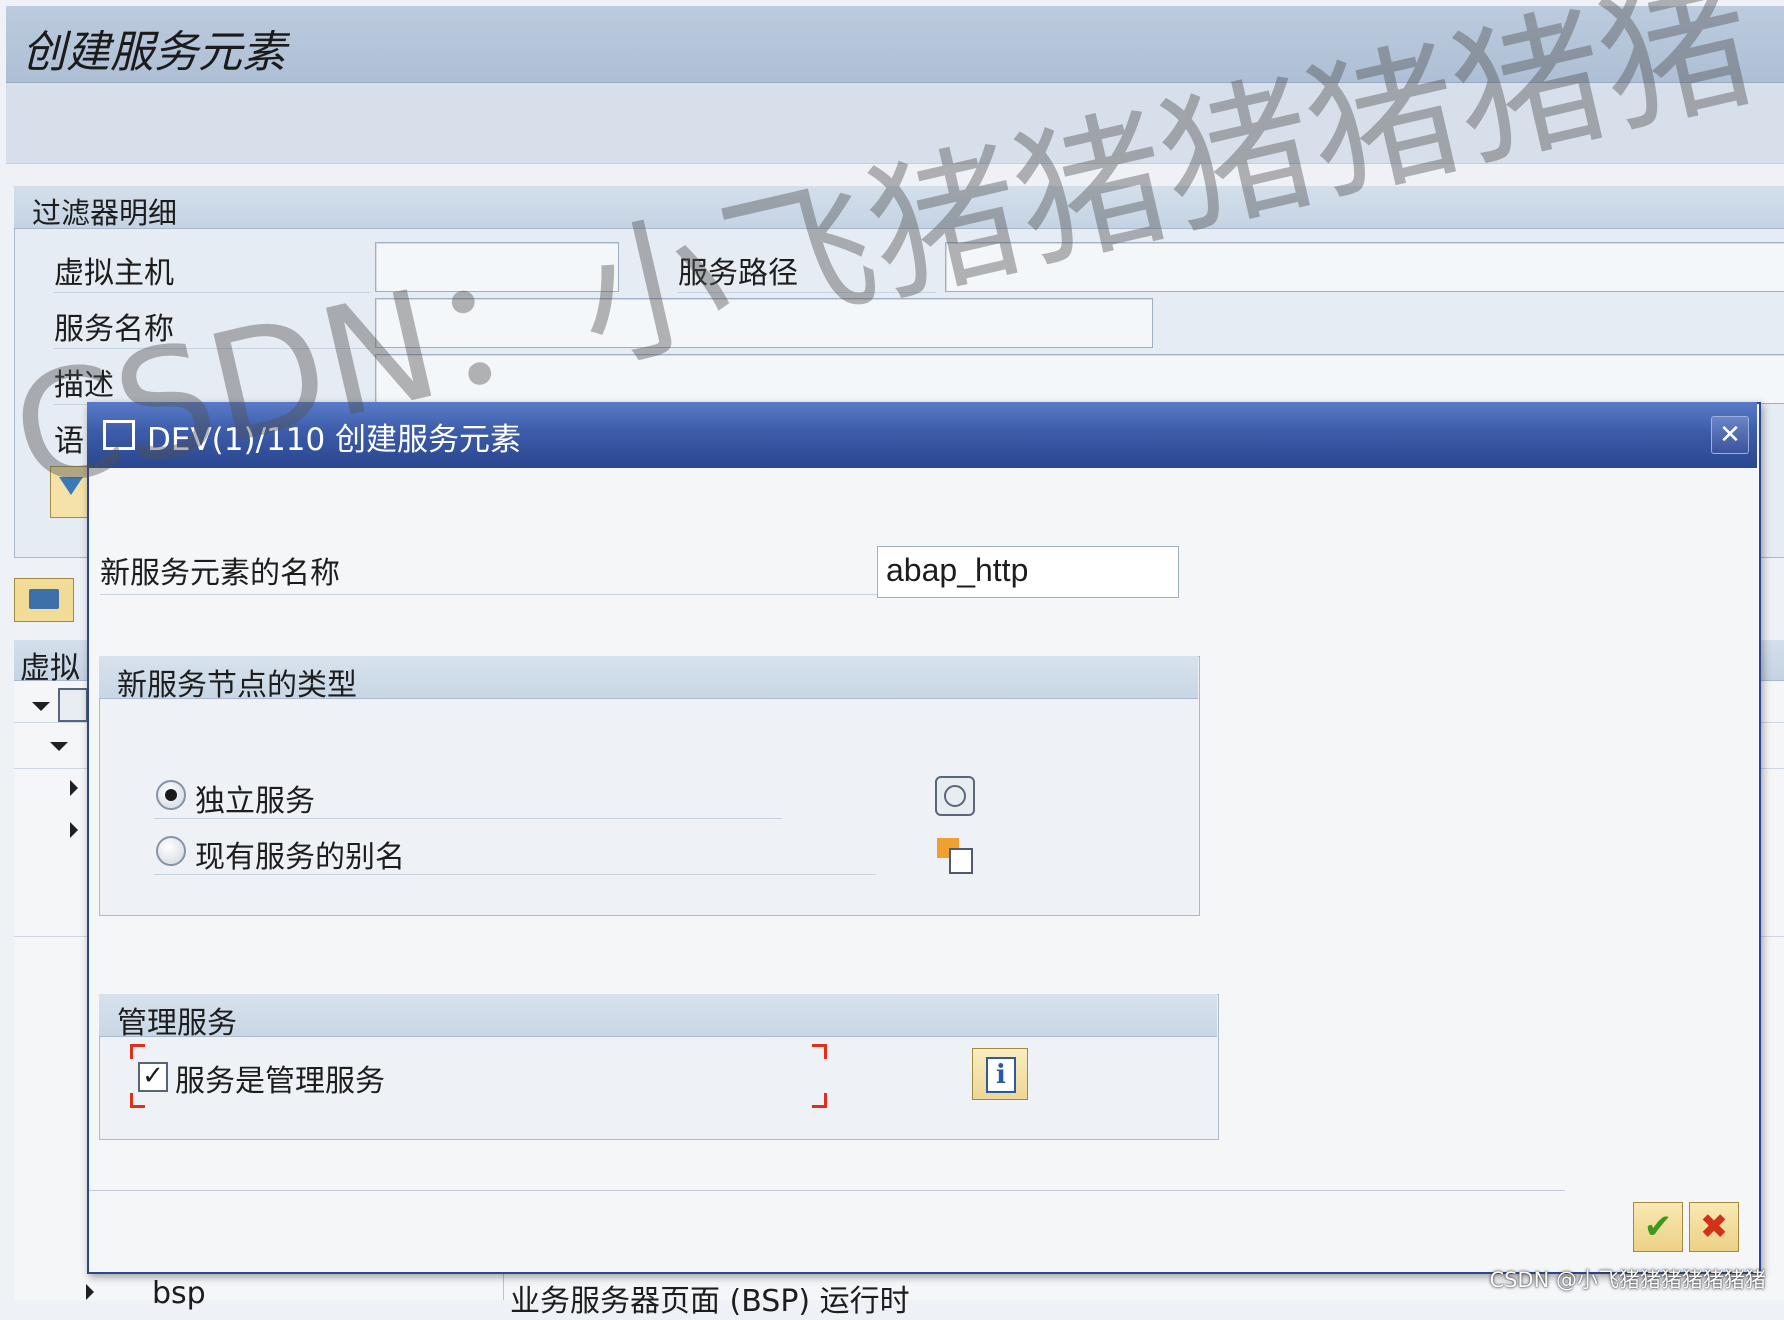 The height and width of the screenshot is (1320, 1784). I want to click on service-path-input, so click(1364, 267).